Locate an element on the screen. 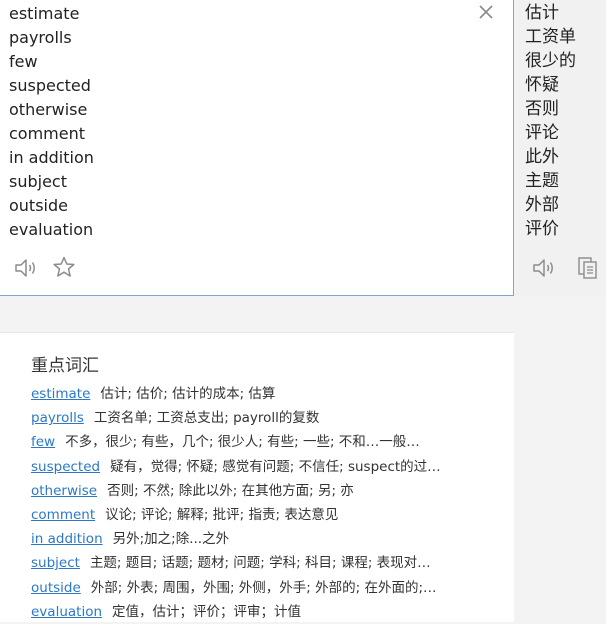 This screenshot has height=624, width=606. translation-speak-button is located at coordinates (544, 268).